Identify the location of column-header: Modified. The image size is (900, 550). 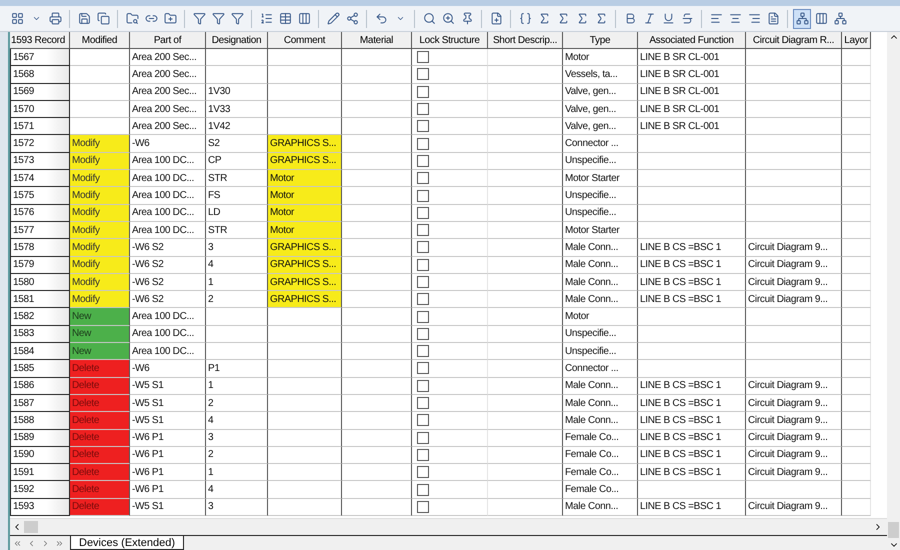
(100, 40).